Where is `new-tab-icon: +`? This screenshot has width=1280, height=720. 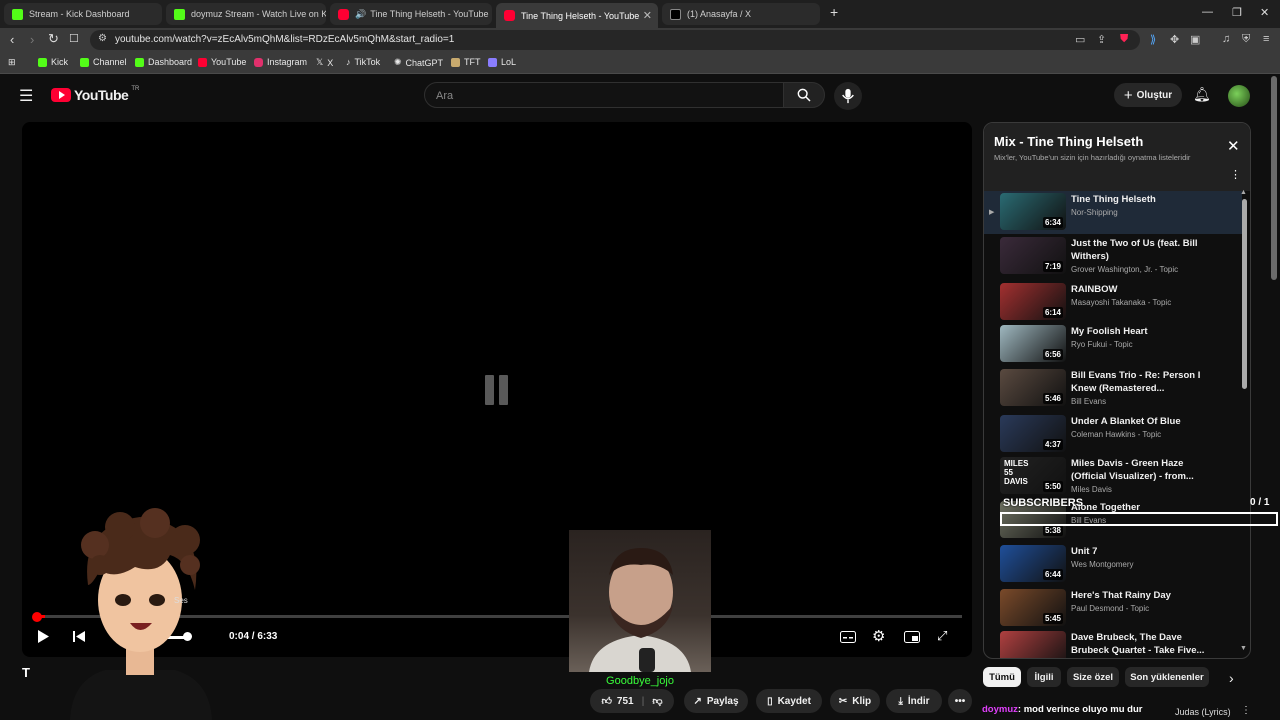
new-tab-icon: + is located at coordinates (834, 12).